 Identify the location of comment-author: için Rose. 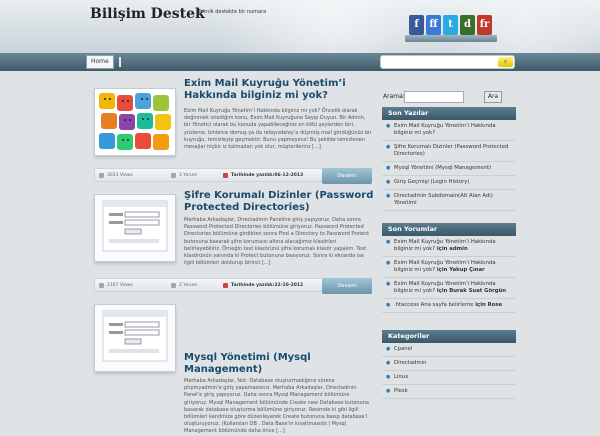
(488, 305).